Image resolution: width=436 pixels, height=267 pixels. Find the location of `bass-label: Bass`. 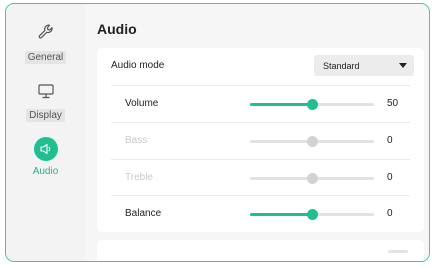

bass-label: Bass is located at coordinates (136, 140).